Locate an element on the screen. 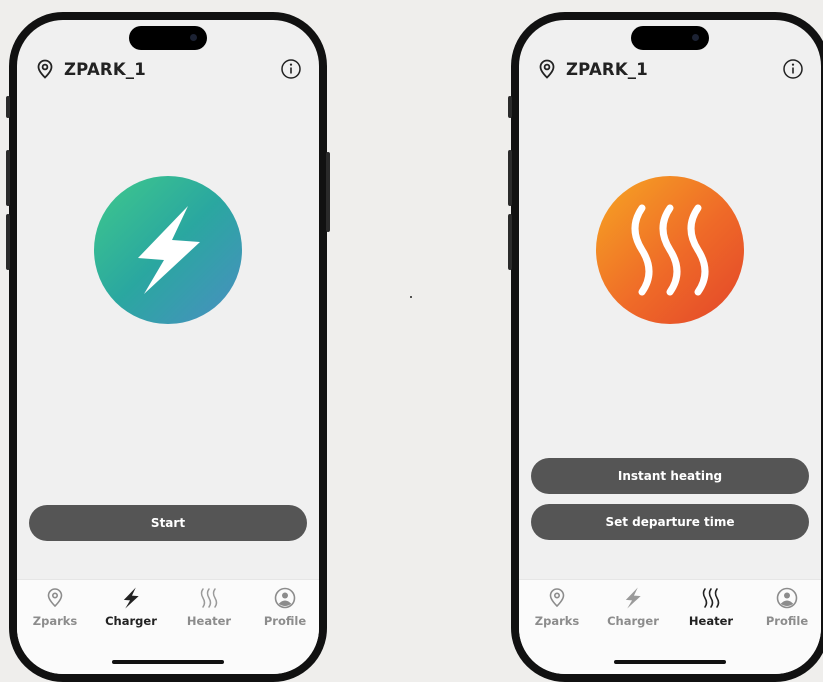 Image resolution: width=823 pixels, height=682 pixels. power-button is located at coordinates (328, 192).